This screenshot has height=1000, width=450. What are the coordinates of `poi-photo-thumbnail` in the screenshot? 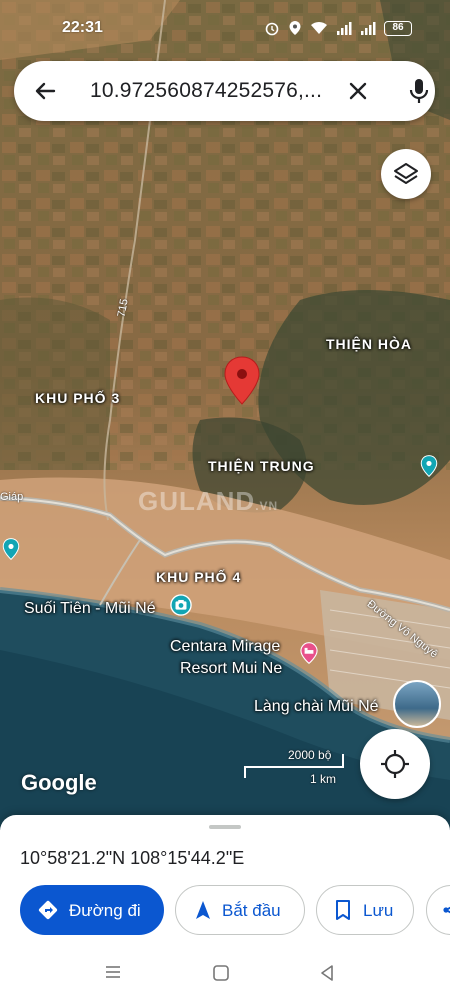 It's located at (417, 704).